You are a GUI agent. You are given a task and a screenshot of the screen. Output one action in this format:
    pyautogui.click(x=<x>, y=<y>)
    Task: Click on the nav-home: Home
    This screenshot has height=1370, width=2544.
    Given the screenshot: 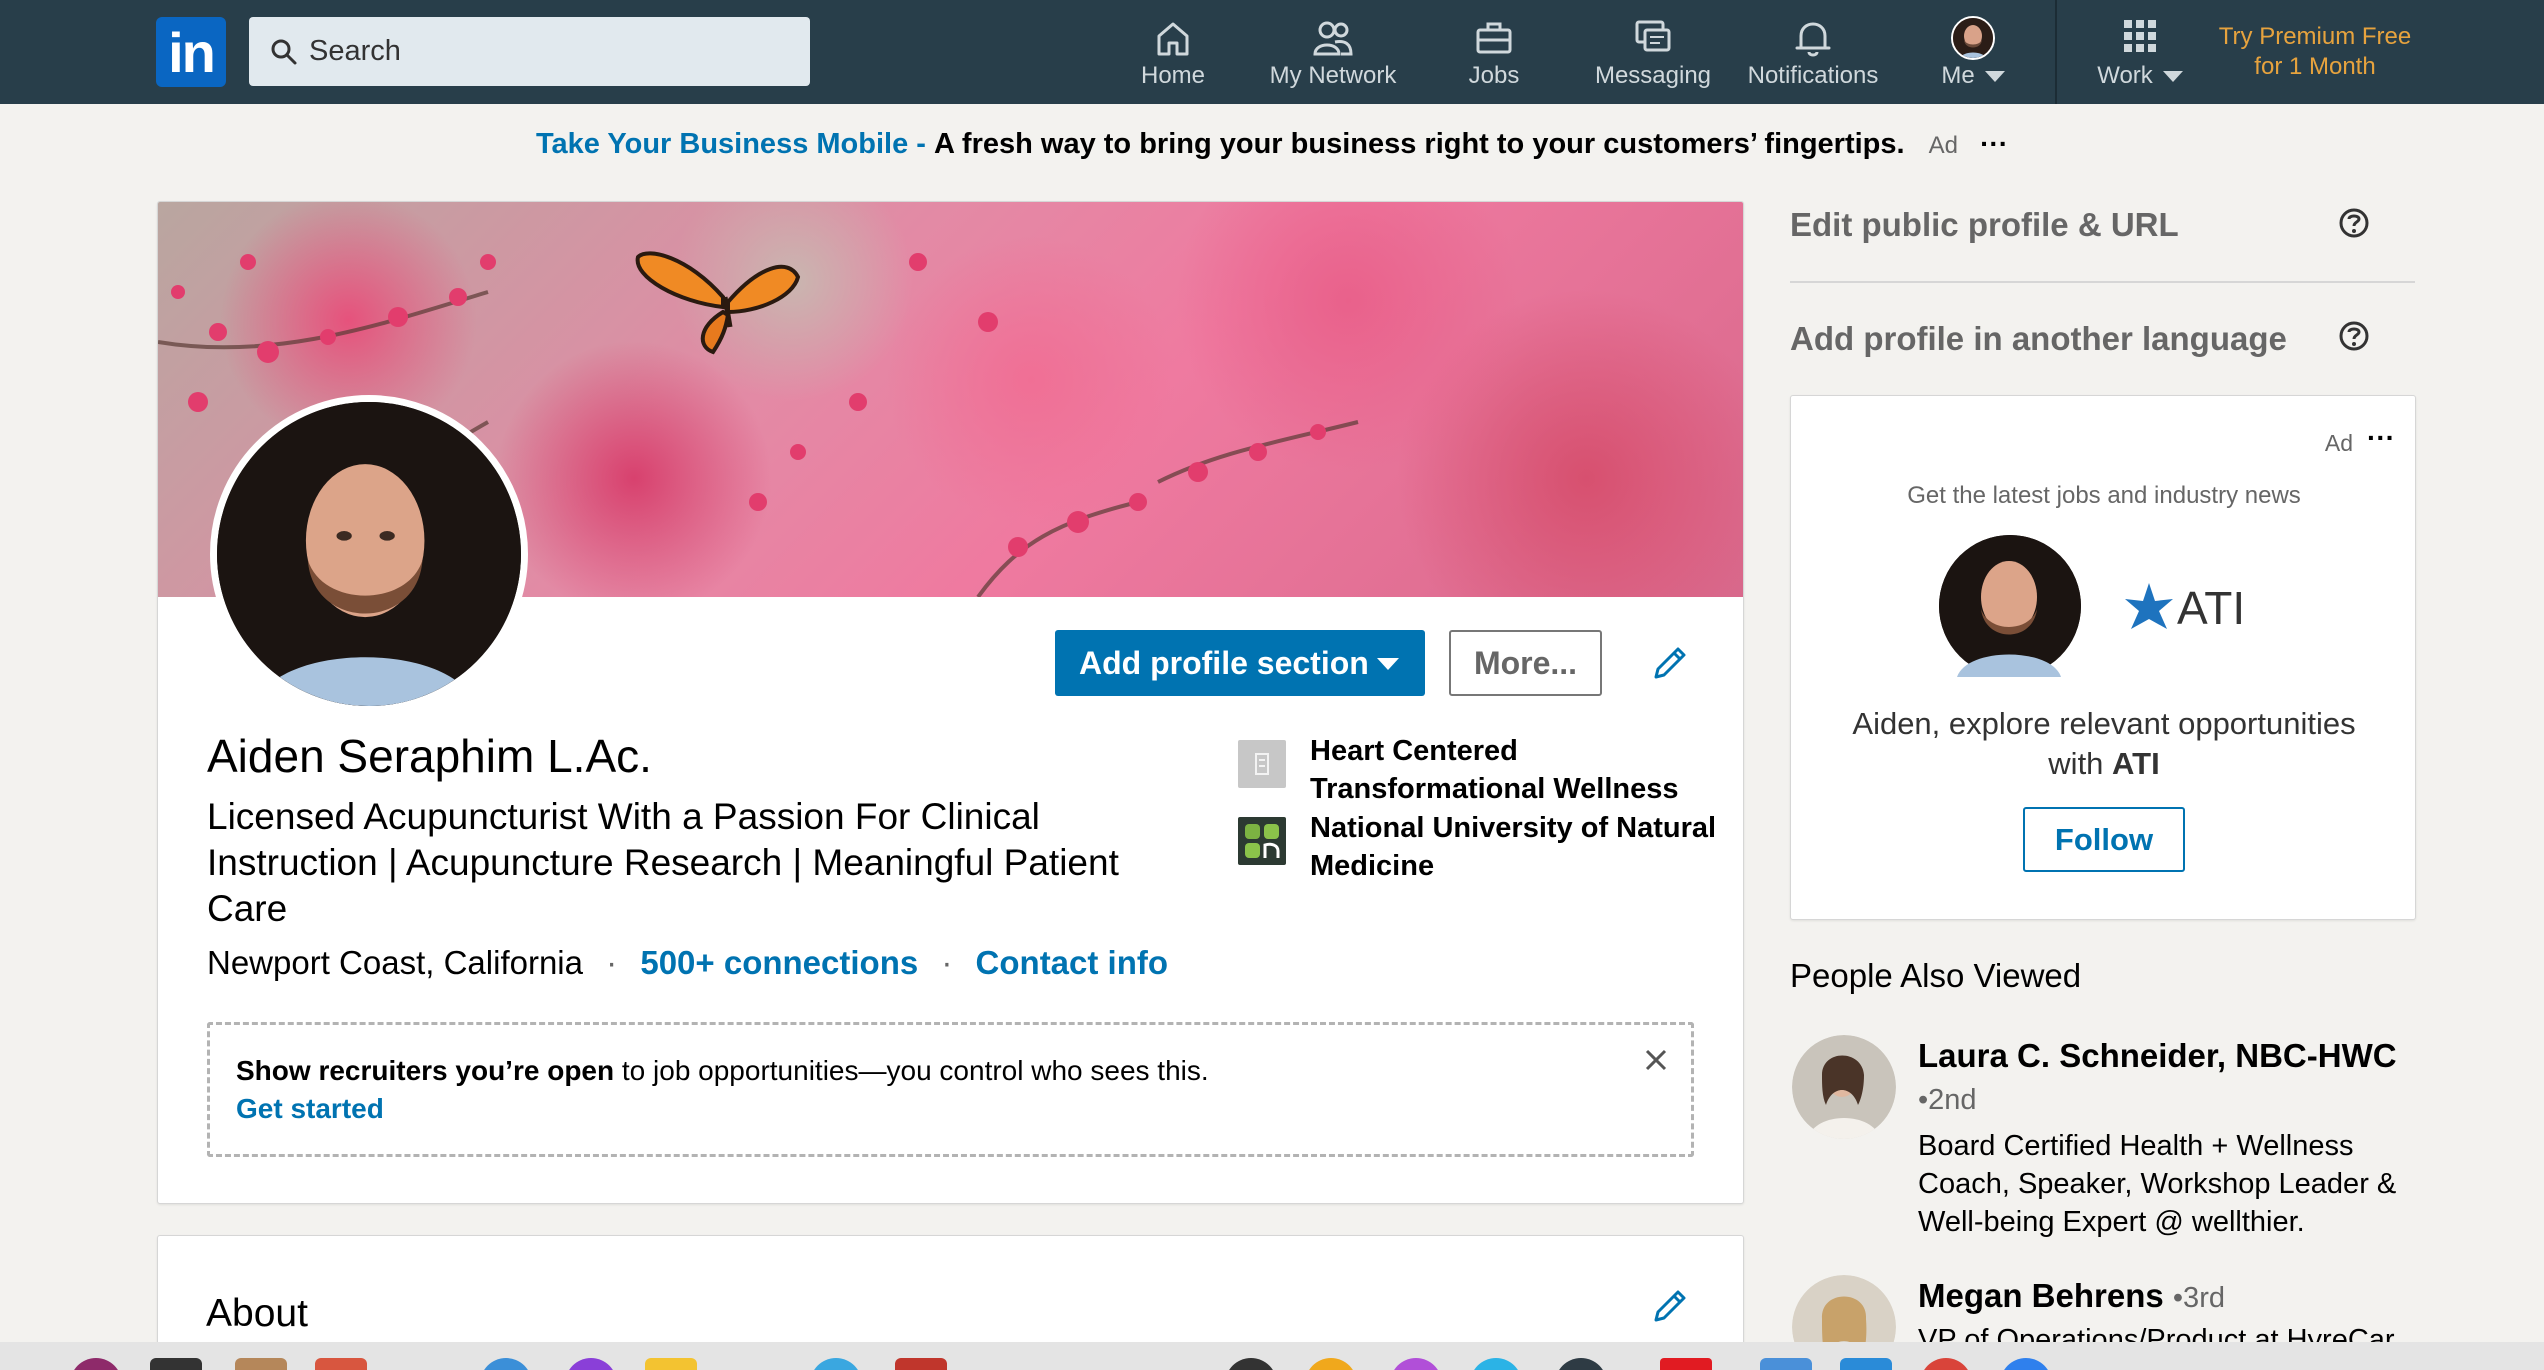 What is the action you would take?
    pyautogui.click(x=1173, y=56)
    